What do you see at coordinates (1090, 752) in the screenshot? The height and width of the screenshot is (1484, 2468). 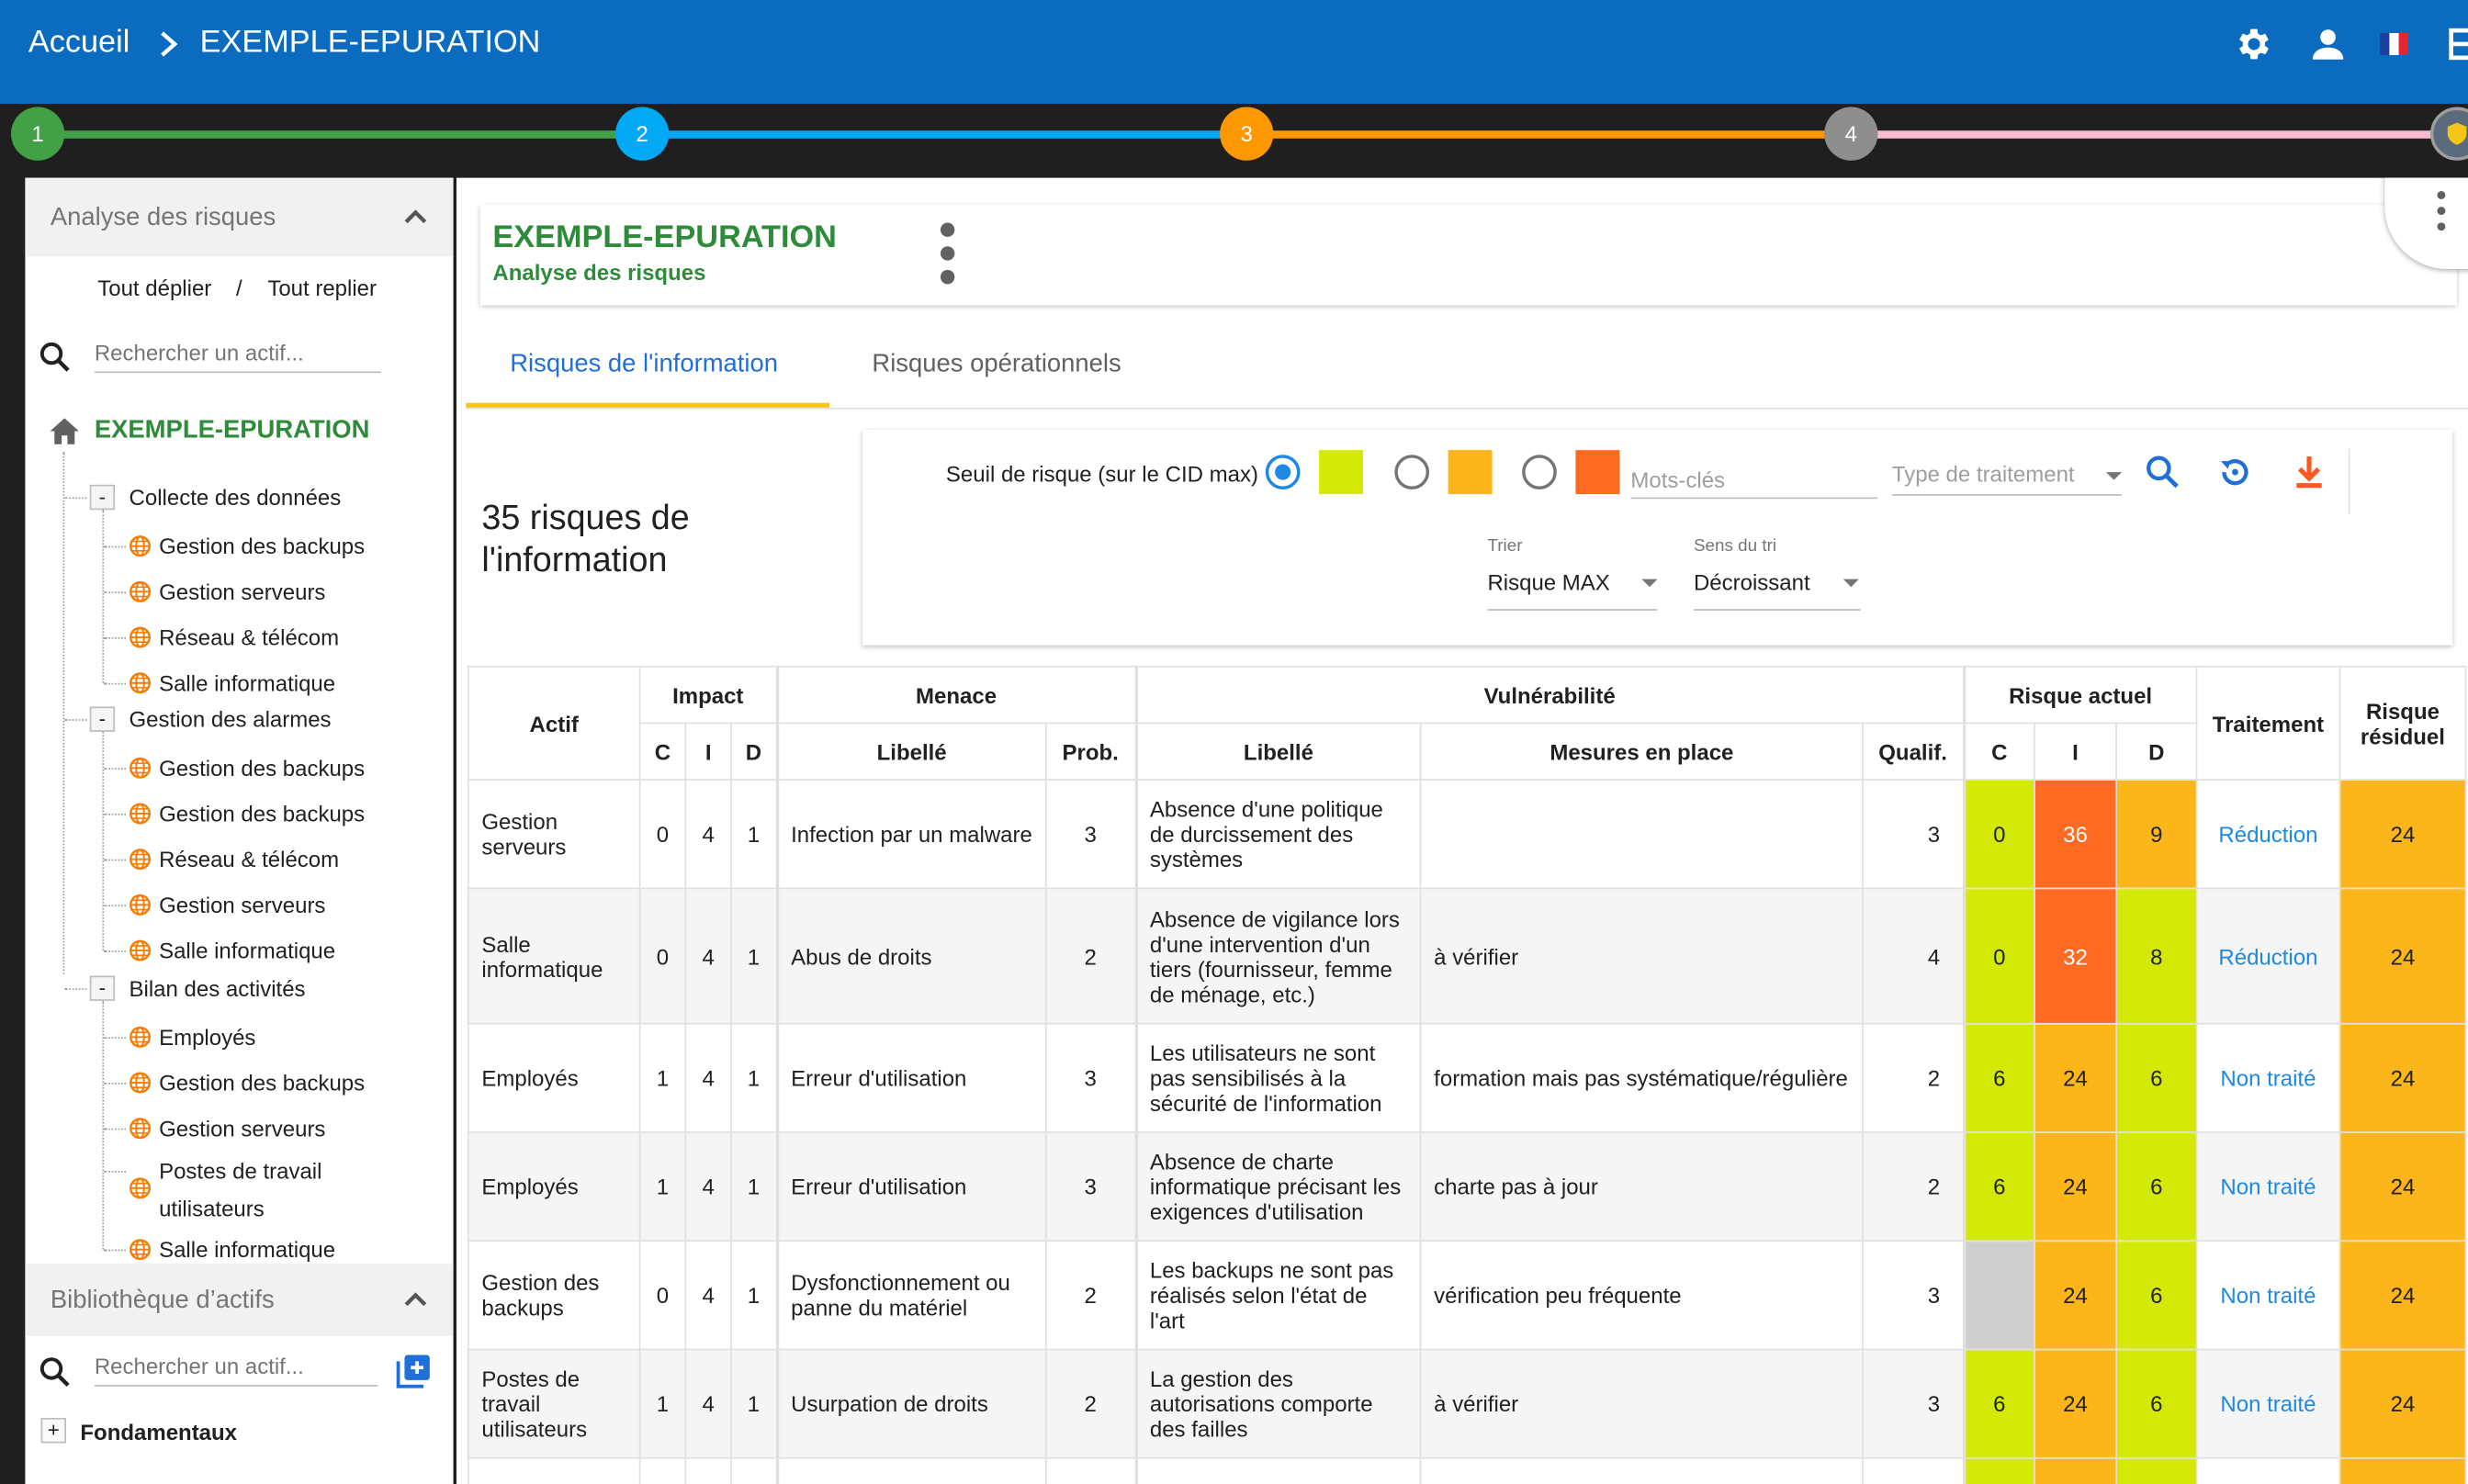 I see `col-menace-prob: Prob.` at bounding box center [1090, 752].